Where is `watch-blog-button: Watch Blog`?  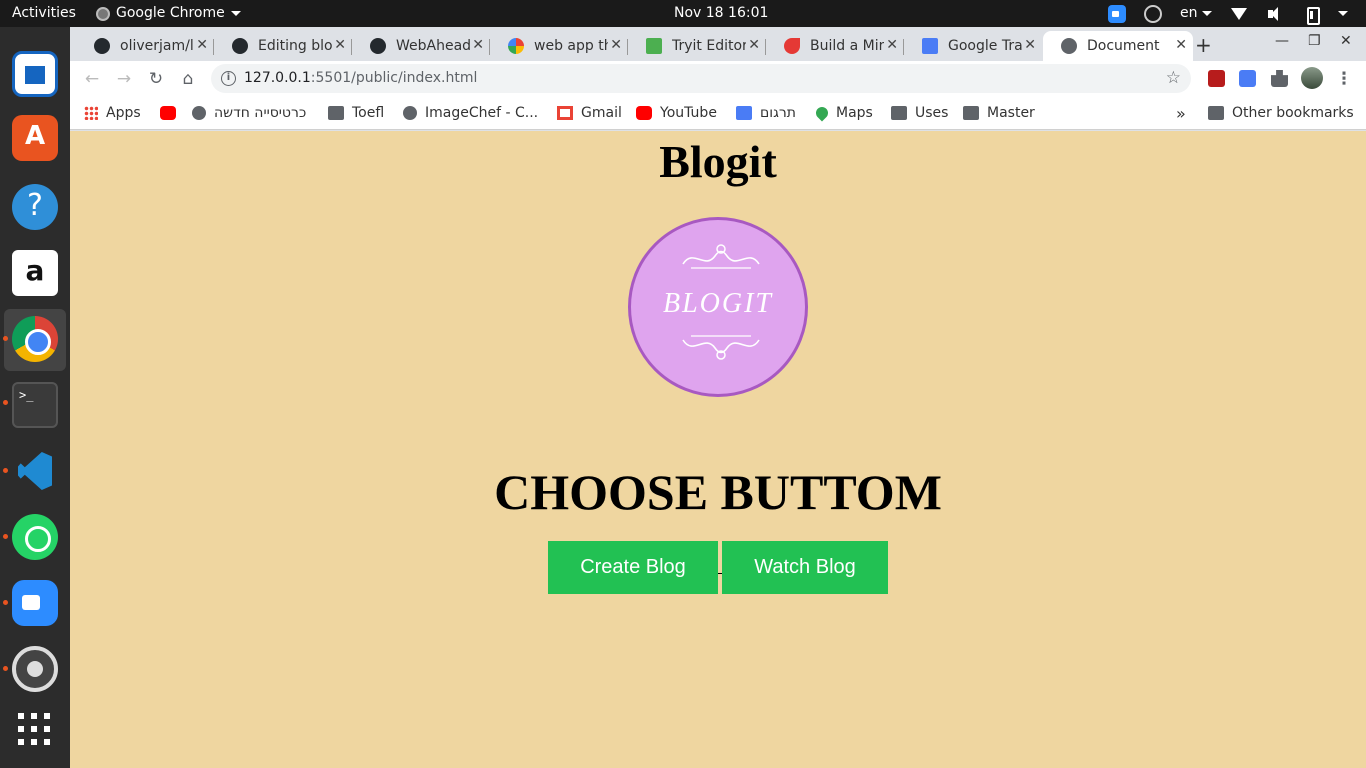 watch-blog-button: Watch Blog is located at coordinates (805, 567).